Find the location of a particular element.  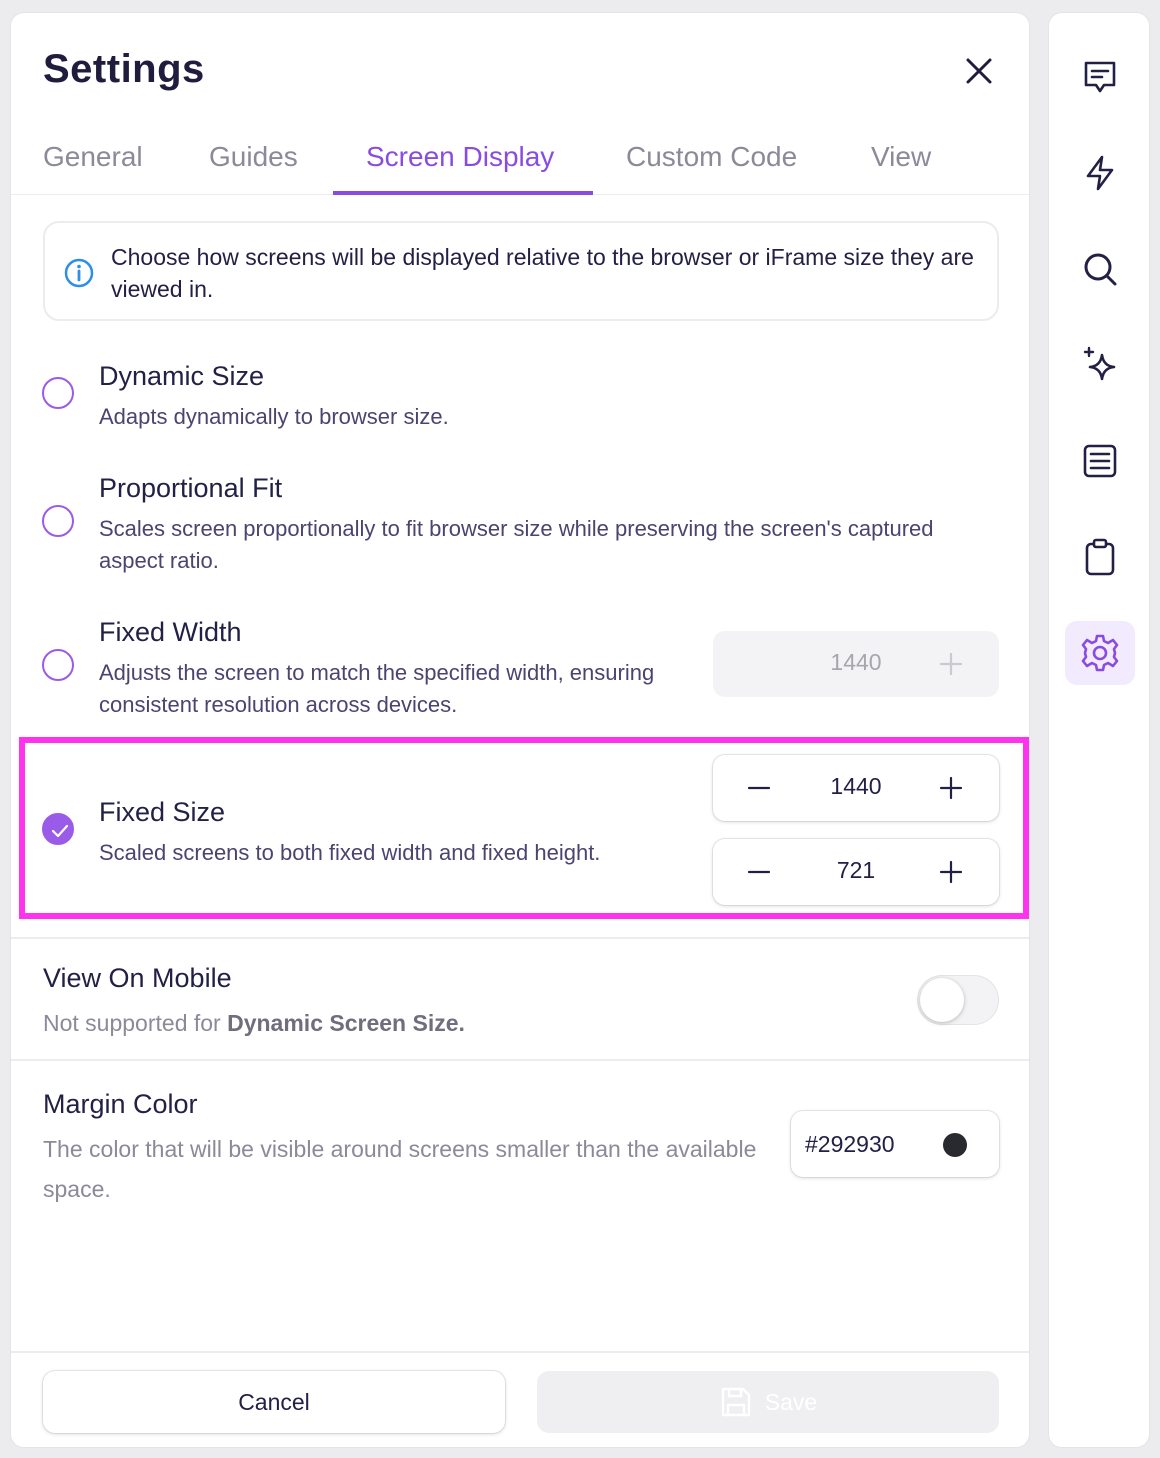

note-prefix: Not supported for is located at coordinates (135, 1023).